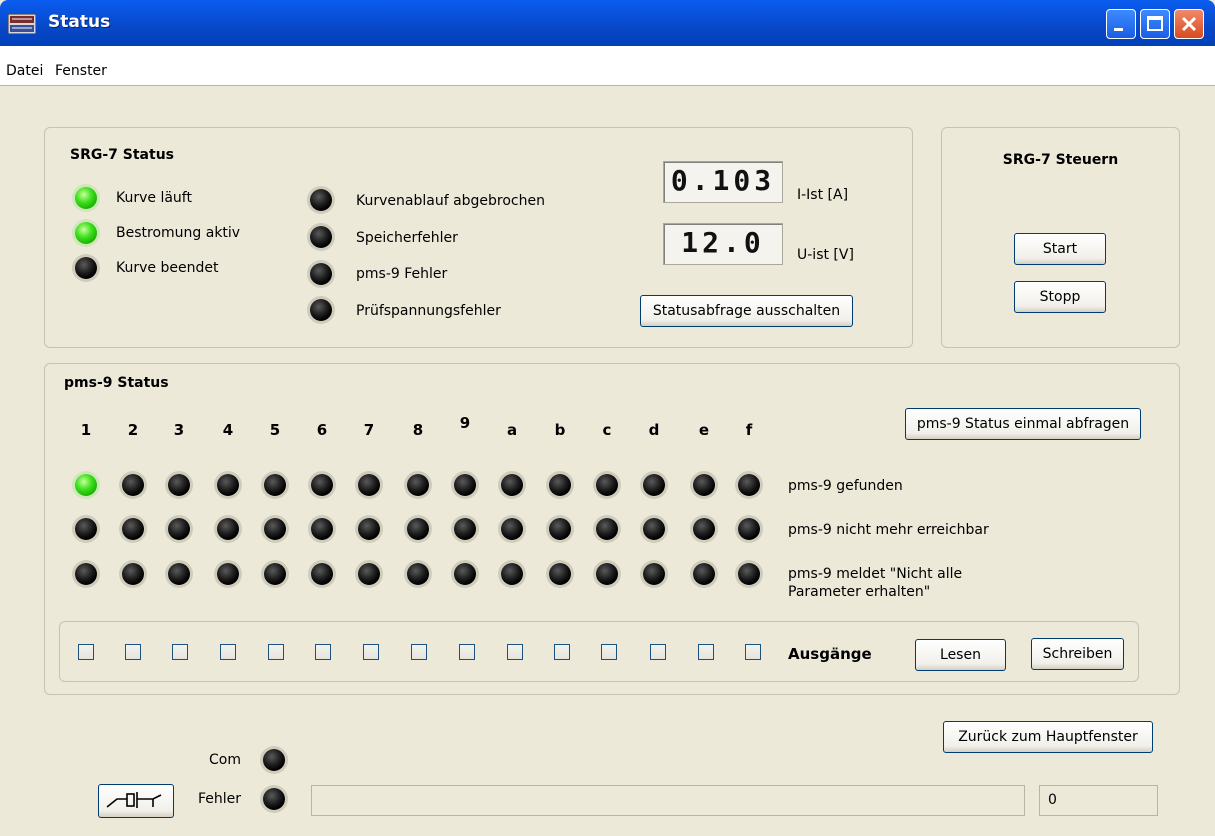  Describe the element at coordinates (607, 574) in the screenshot. I see `led-pms9-c-row3` at that location.